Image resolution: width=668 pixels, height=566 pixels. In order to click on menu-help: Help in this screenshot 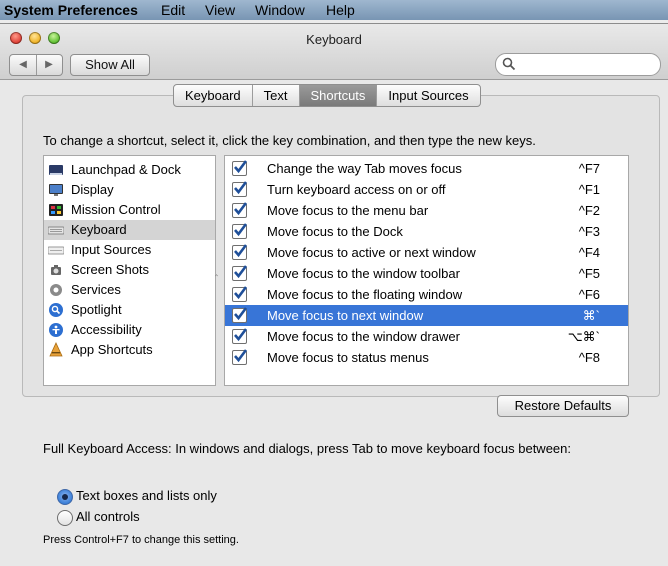, I will do `click(340, 10)`.